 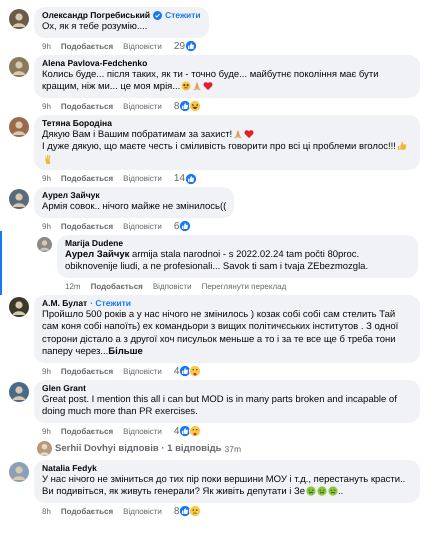 What do you see at coordinates (95, 63) in the screenshot?
I see `author-name: Alena Pavlova-Fedchenko` at bounding box center [95, 63].